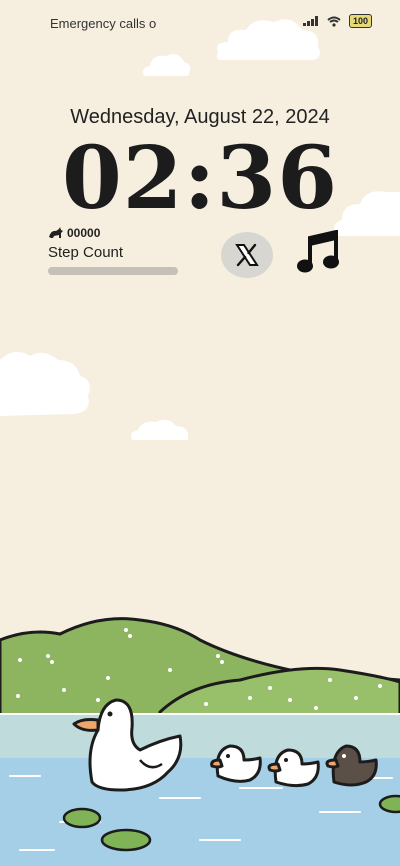 This screenshot has width=400, height=866. Describe the element at coordinates (159, 429) in the screenshot. I see `cloud-small-middle` at that location.